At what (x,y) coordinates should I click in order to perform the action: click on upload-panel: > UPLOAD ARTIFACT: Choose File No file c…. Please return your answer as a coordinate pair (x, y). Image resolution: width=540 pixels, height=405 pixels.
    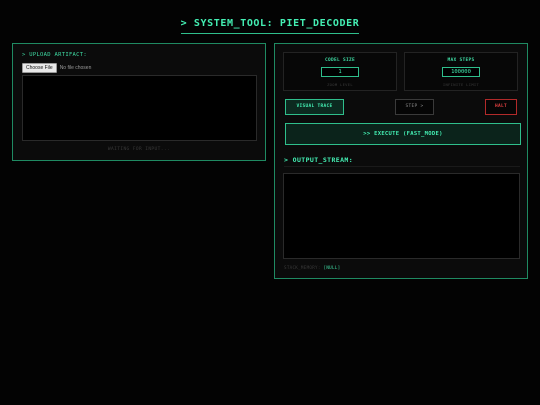
    Looking at the image, I should click on (139, 102).